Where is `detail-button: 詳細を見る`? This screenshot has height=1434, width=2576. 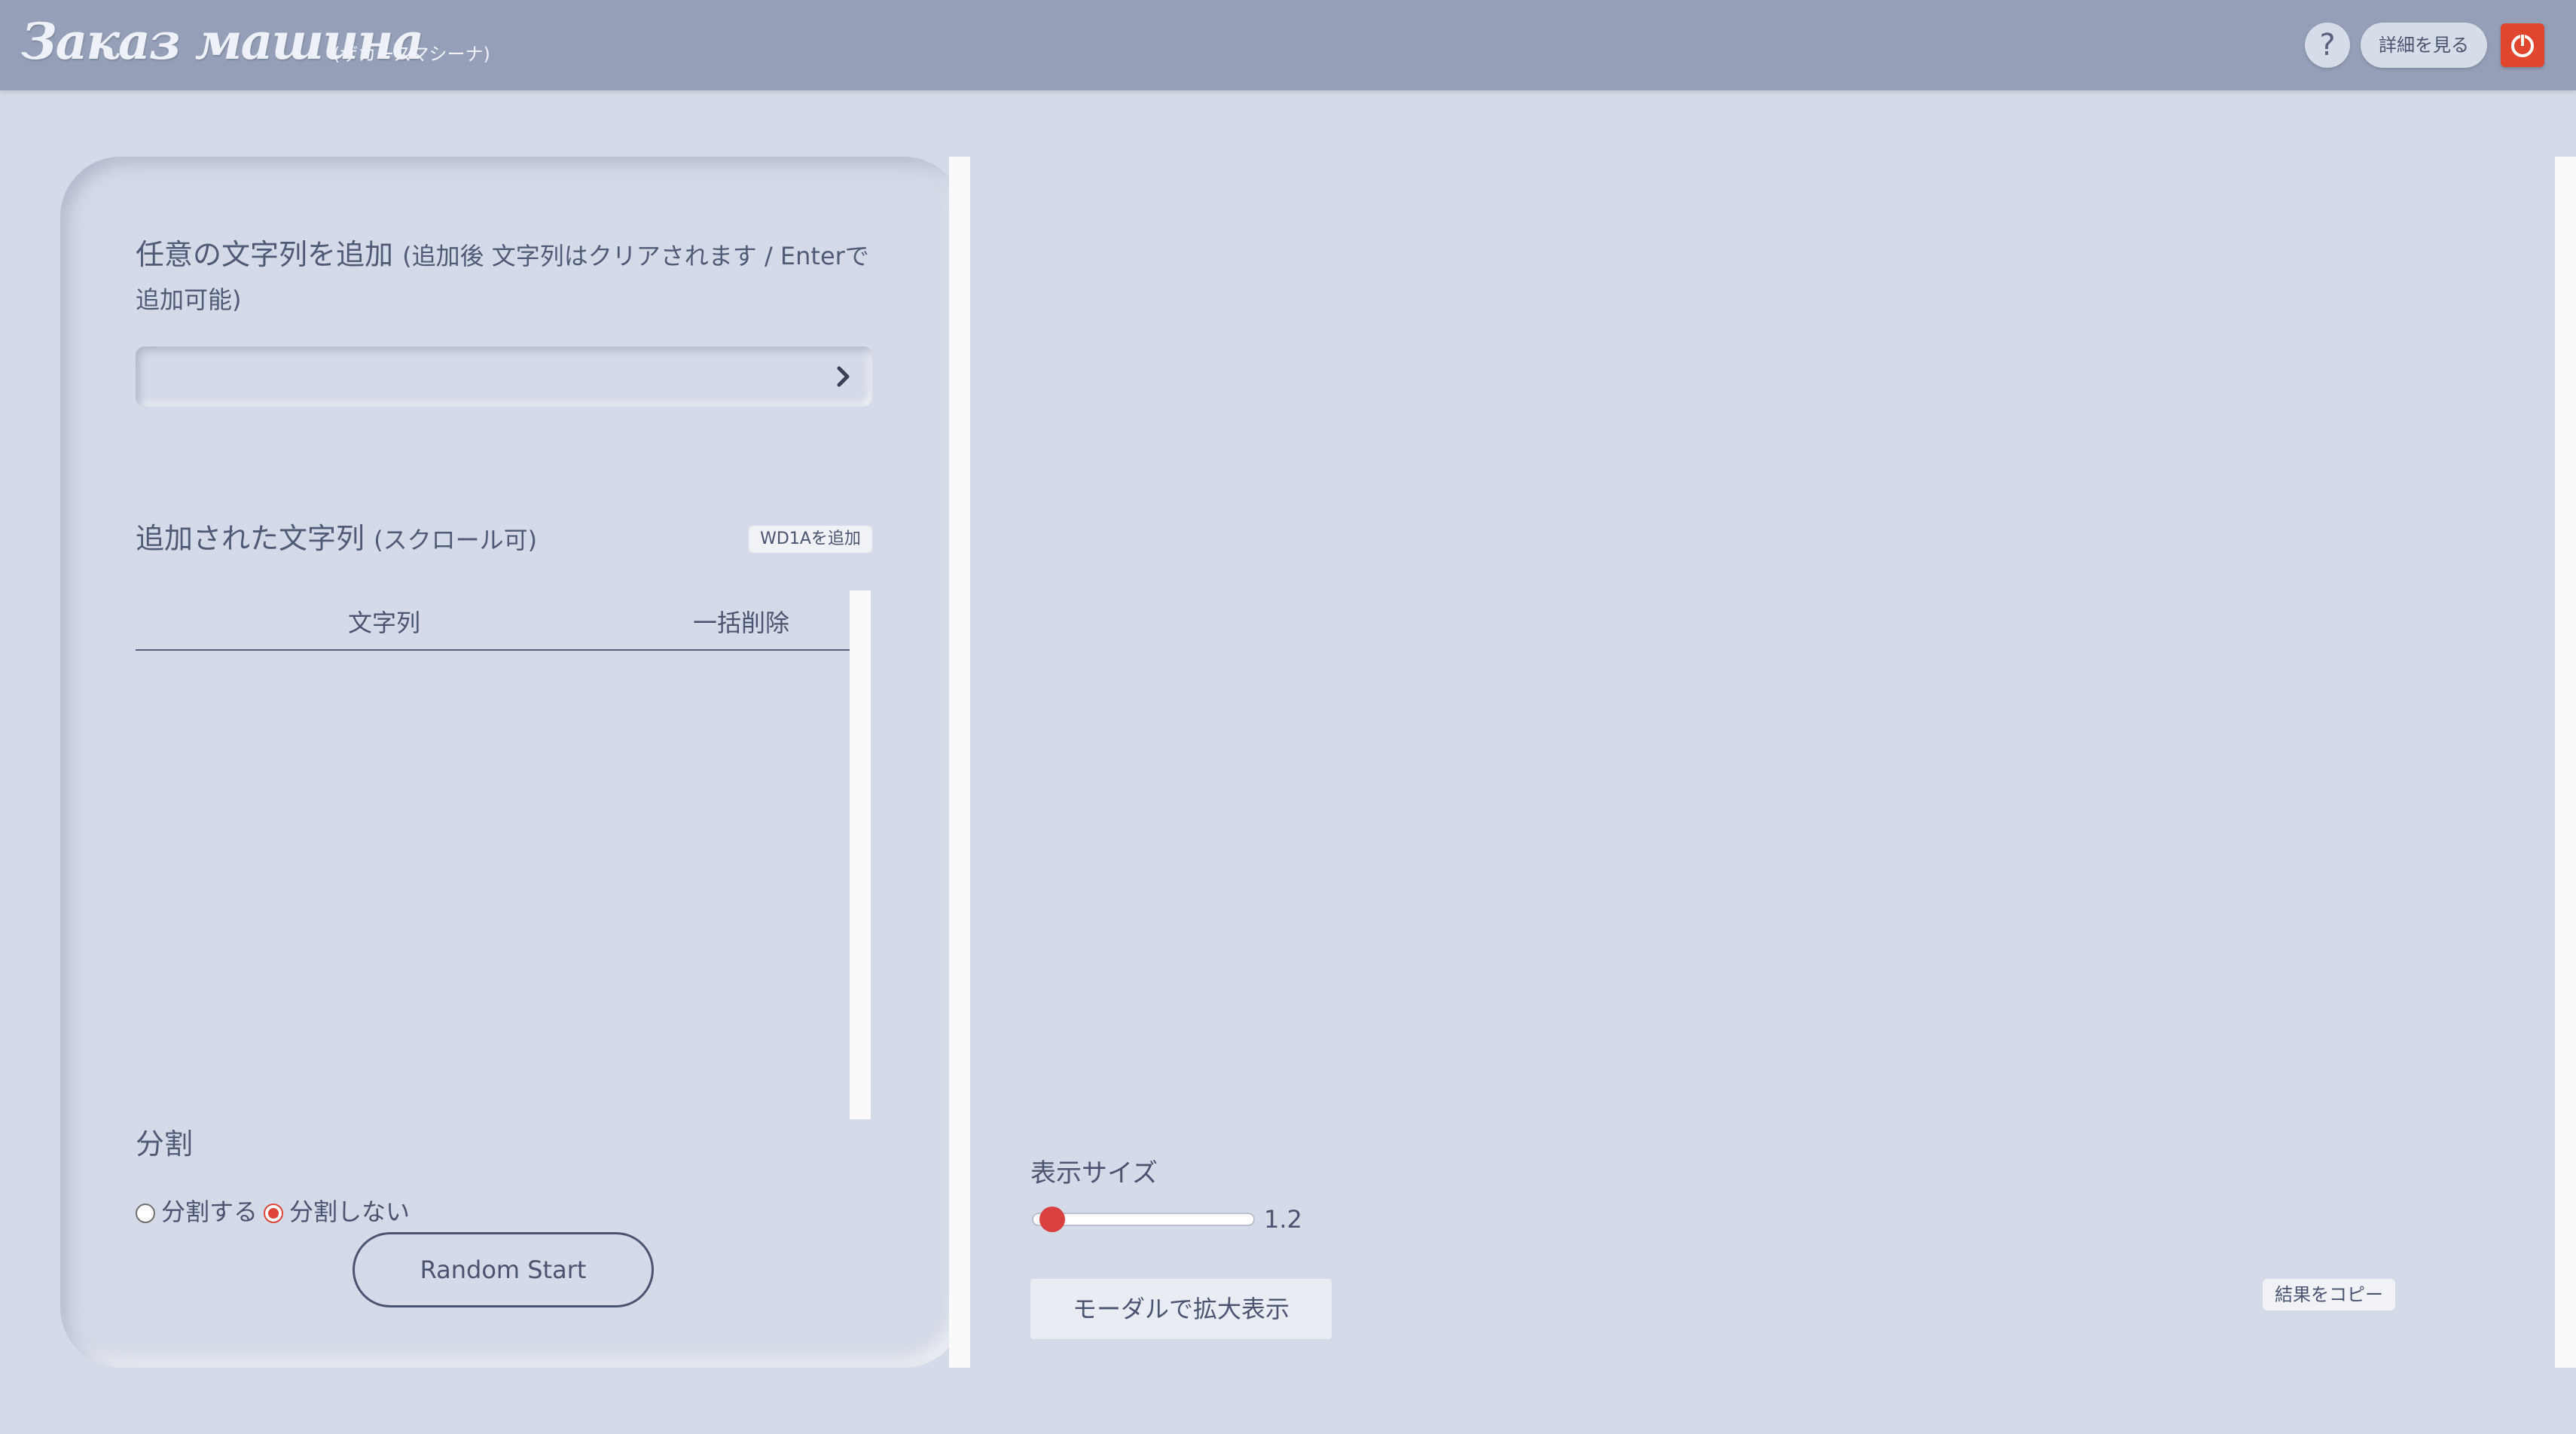
detail-button: 詳細を見る is located at coordinates (2424, 45).